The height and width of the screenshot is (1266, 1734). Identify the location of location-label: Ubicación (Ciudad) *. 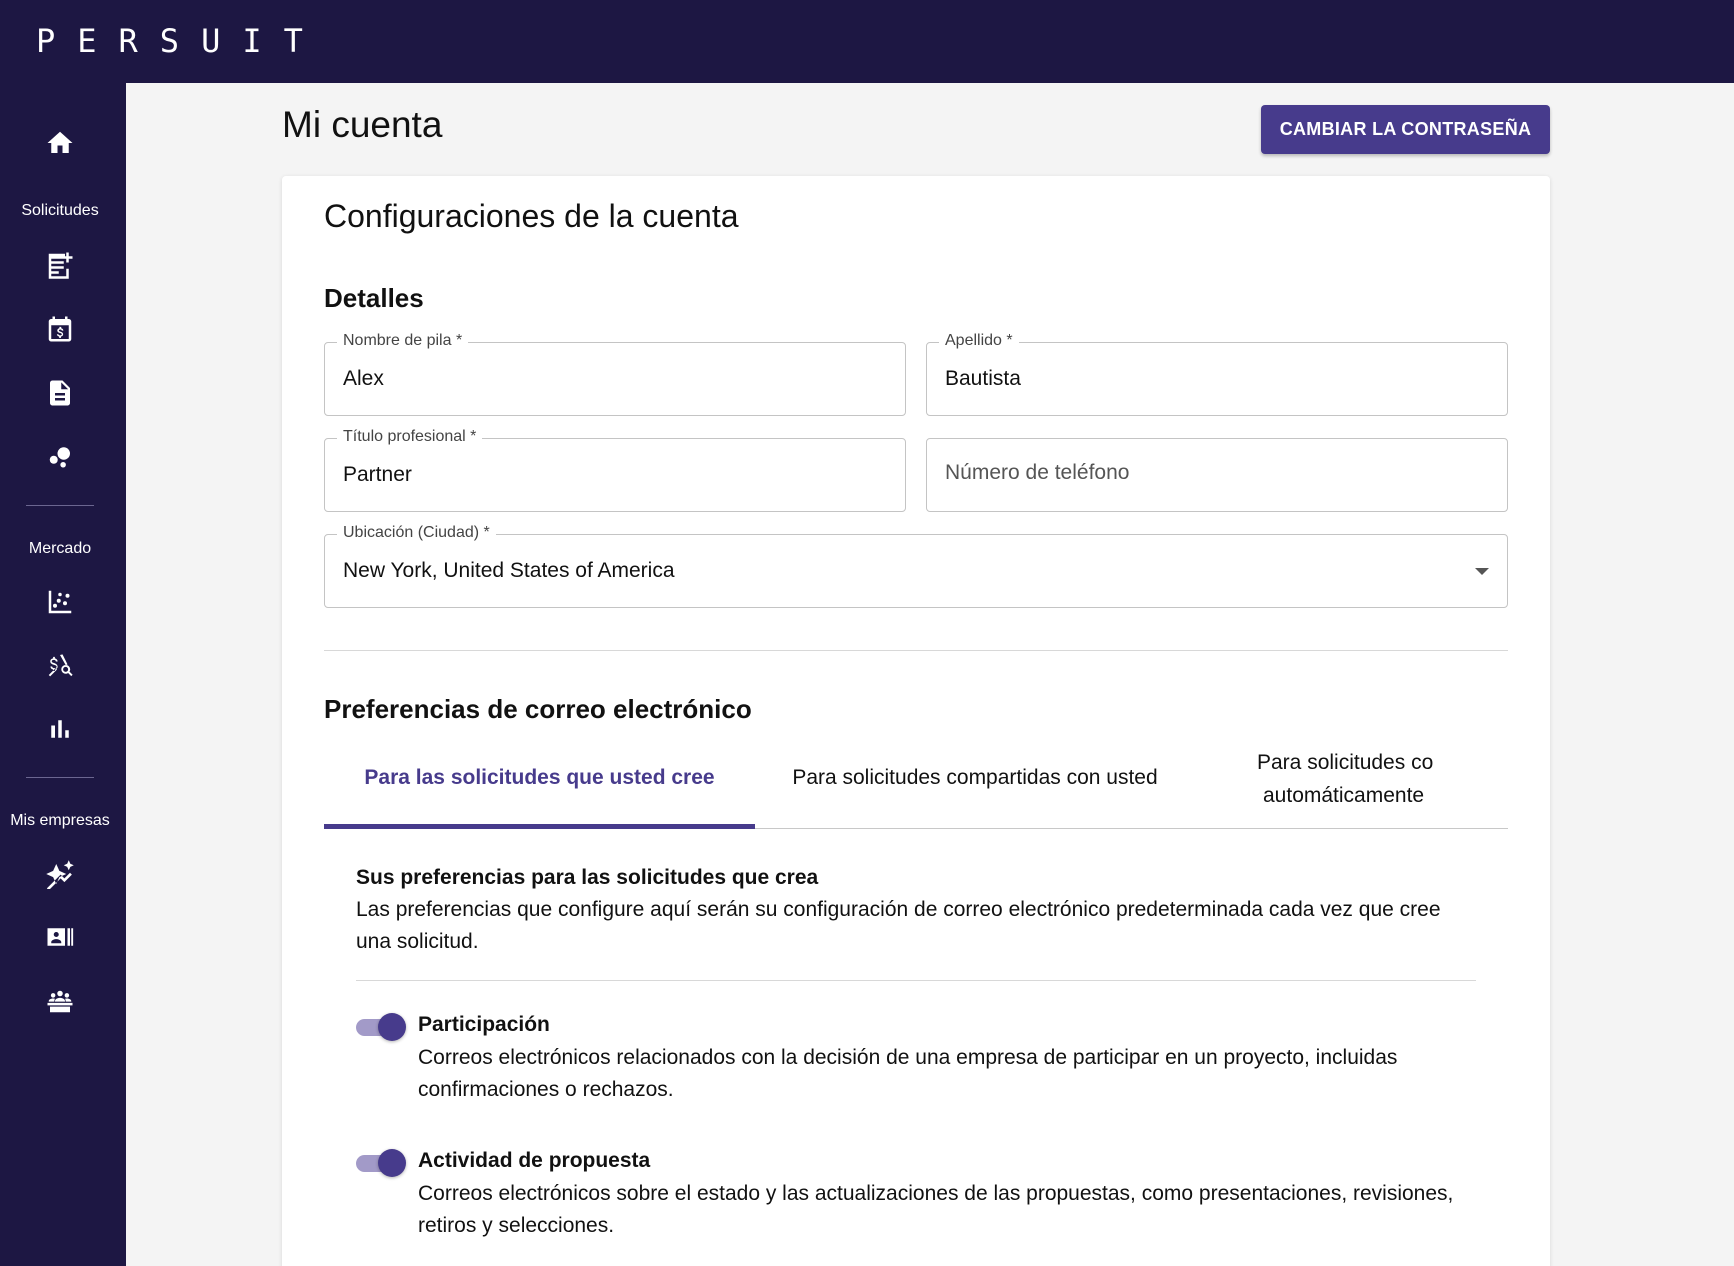
(416, 533).